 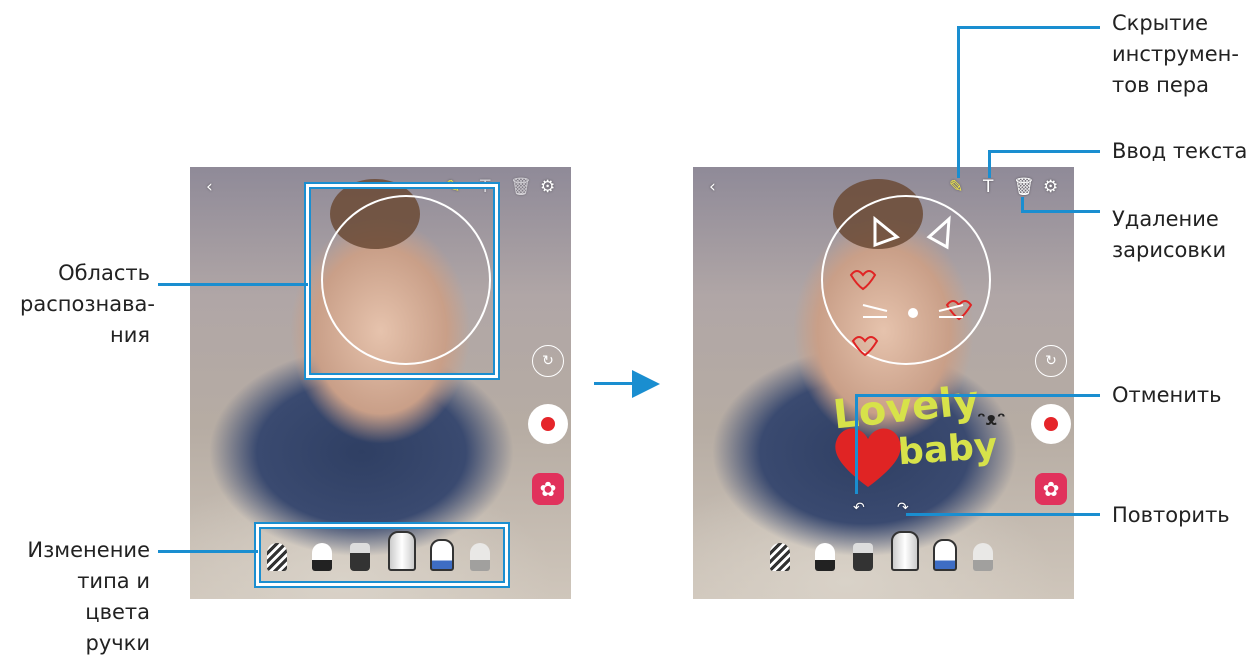 What do you see at coordinates (104, 273) in the screenshot?
I see `recognition-area-line-1: Область` at bounding box center [104, 273].